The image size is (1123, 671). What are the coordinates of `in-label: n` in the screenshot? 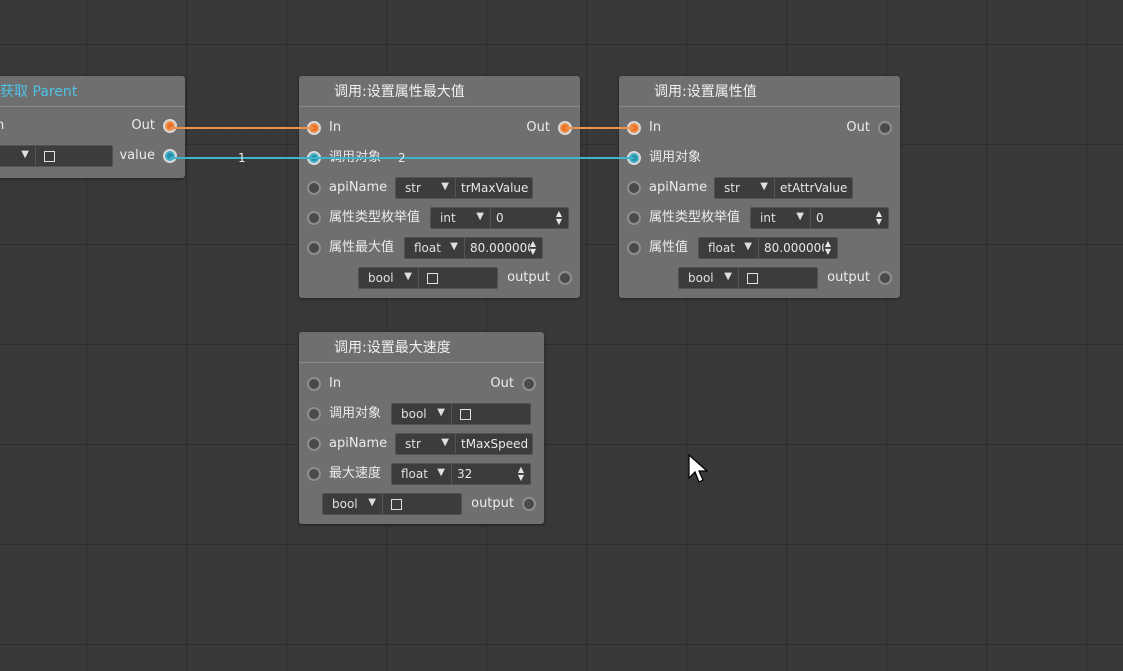 It's located at (2, 125).